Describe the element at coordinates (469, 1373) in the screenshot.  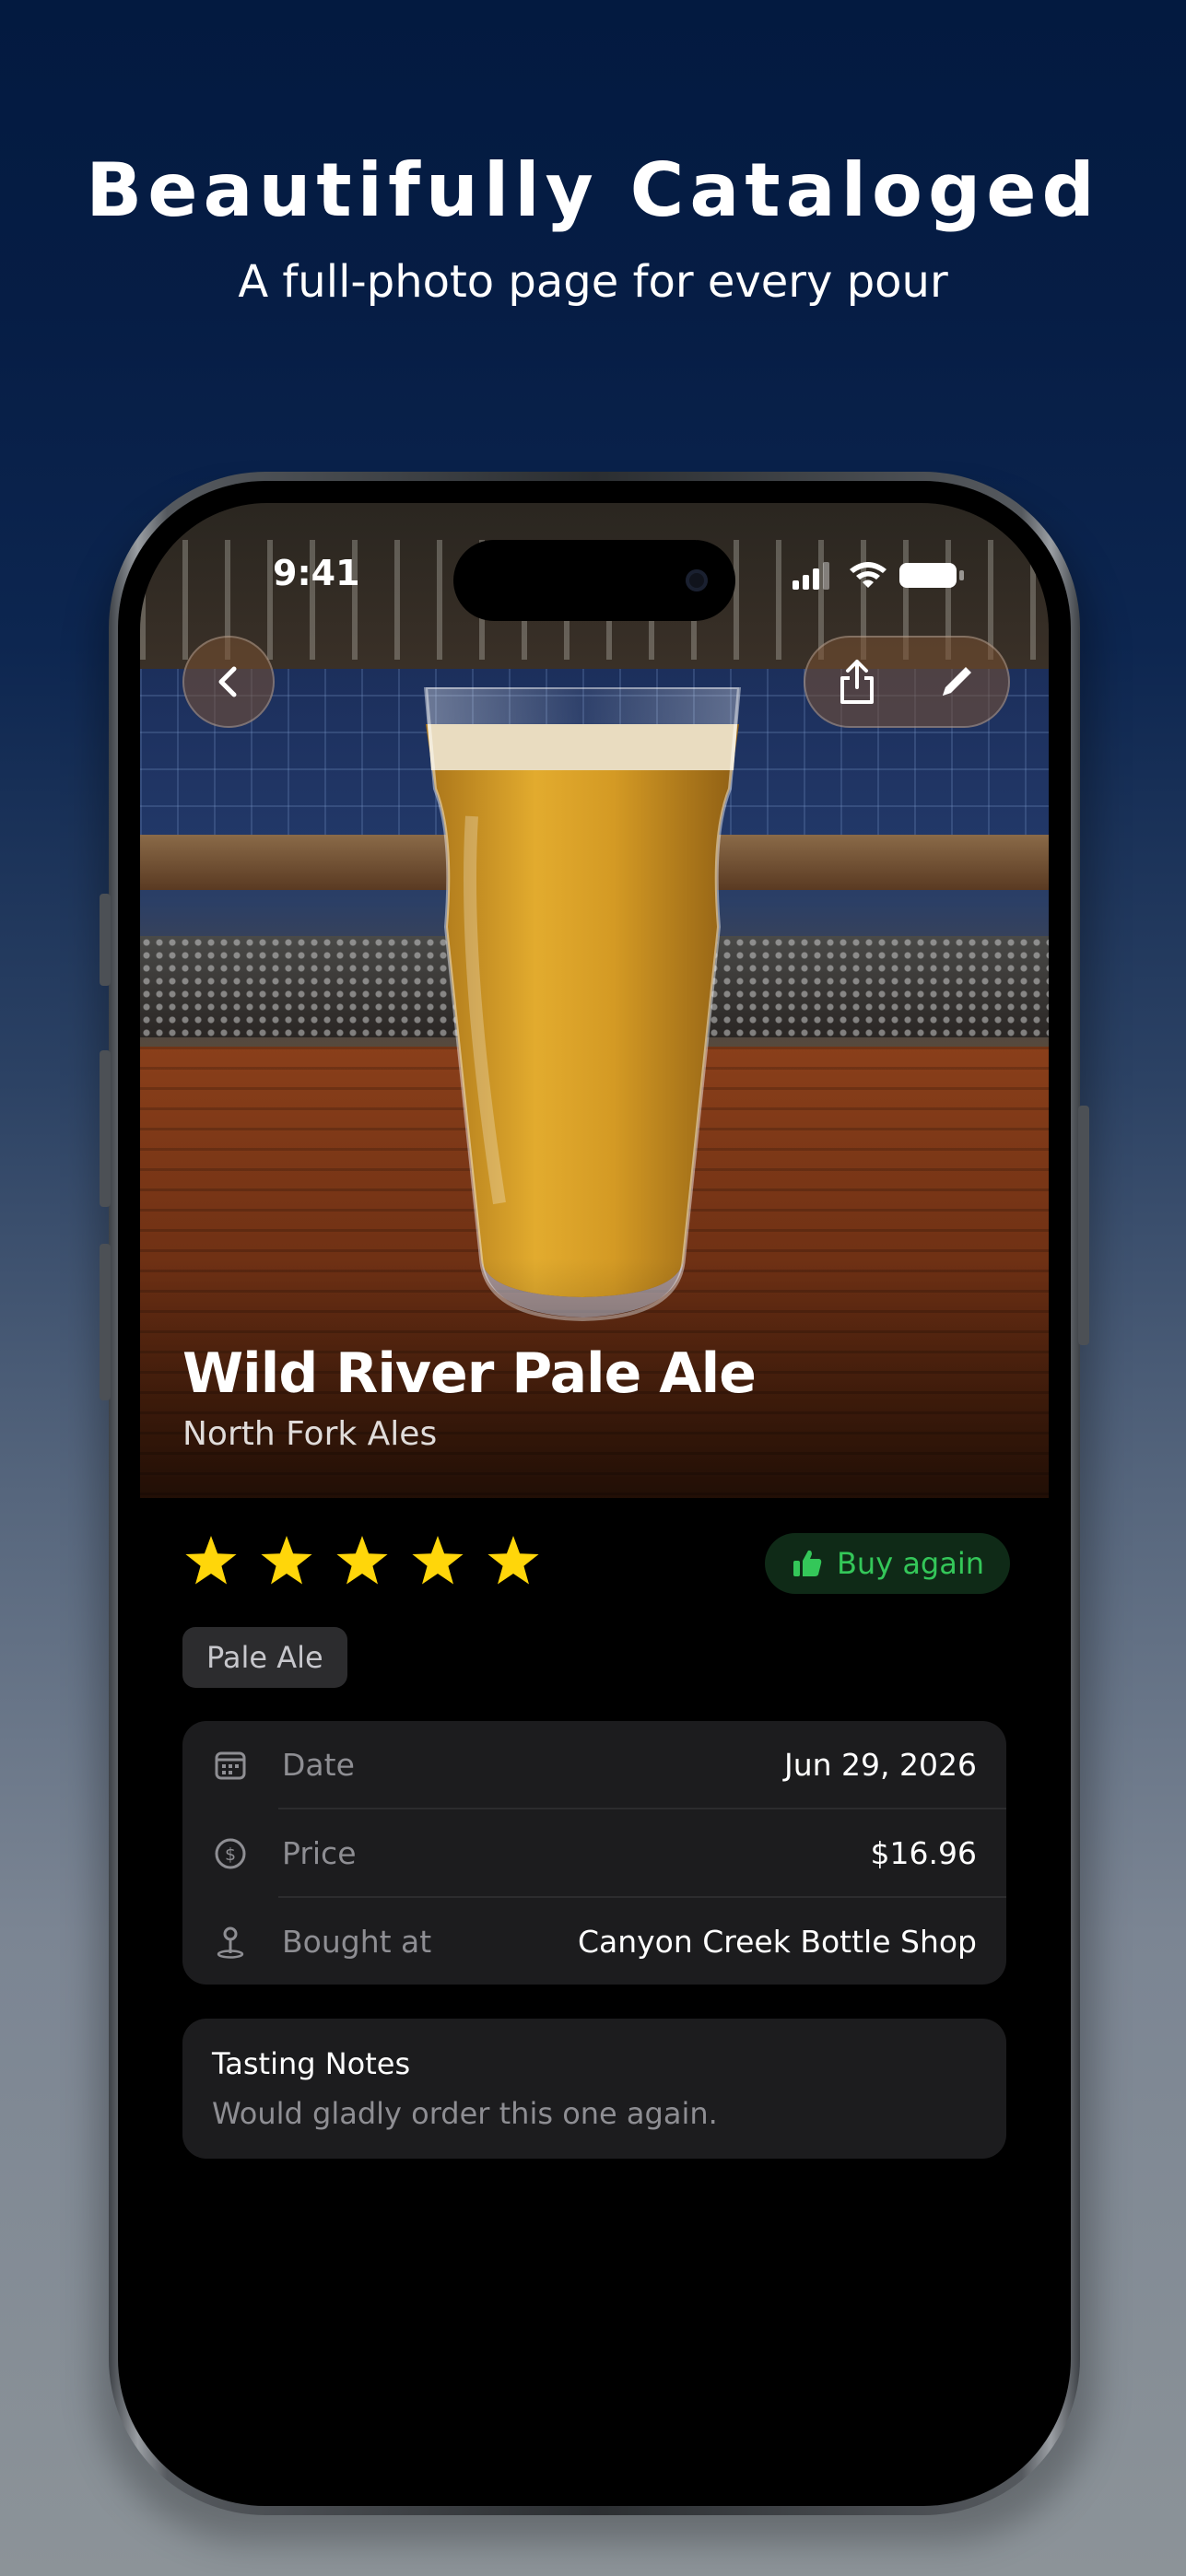
I see `beer-name: Wild River Pale Ale` at that location.